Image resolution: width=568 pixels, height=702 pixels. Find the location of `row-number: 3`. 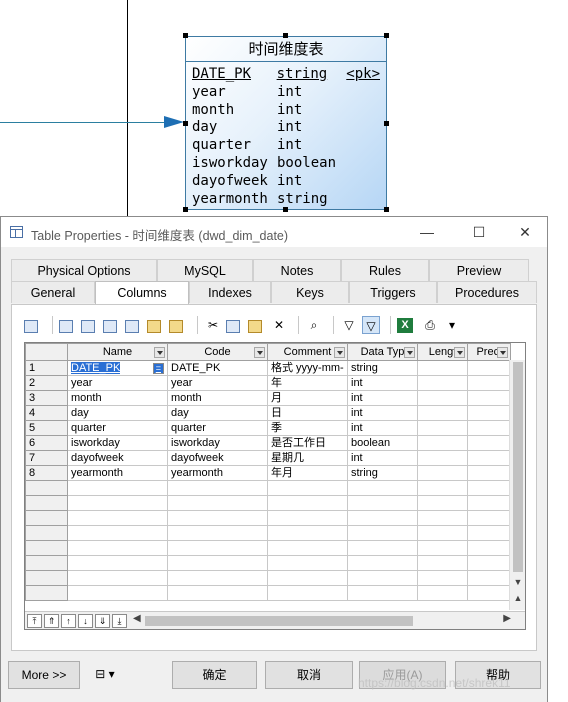

row-number: 3 is located at coordinates (46, 398).